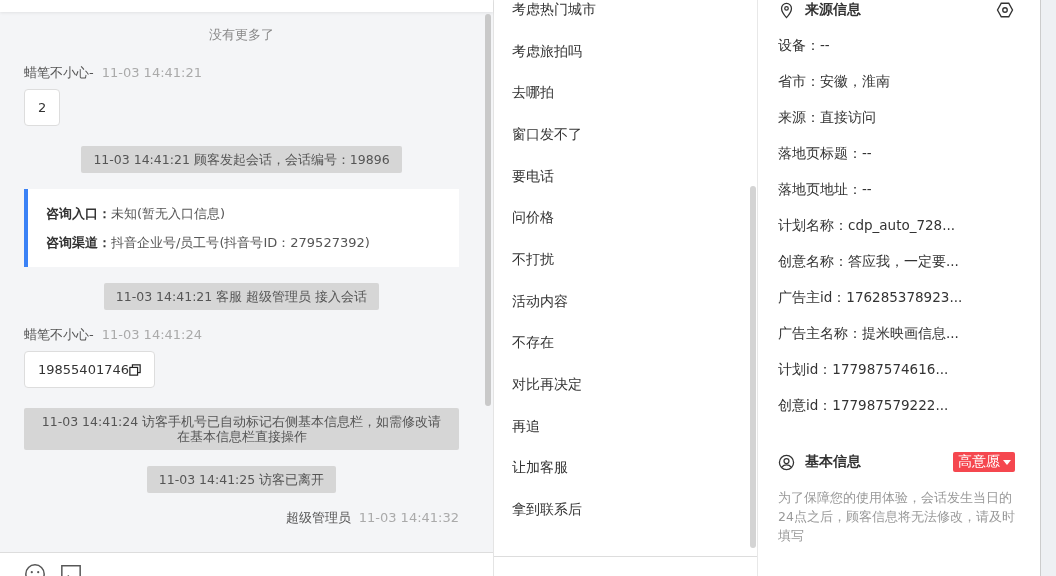  Describe the element at coordinates (625, 509) in the screenshot. I see `phrase-item: 拿到联系后` at that location.